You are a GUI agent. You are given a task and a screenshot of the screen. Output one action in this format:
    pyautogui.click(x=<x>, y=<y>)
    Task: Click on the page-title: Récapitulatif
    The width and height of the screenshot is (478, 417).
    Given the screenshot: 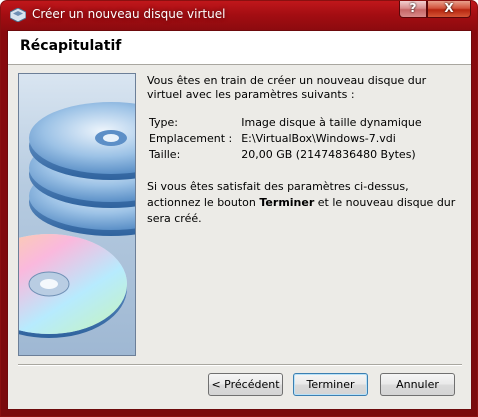 What is the action you would take?
    pyautogui.click(x=71, y=46)
    